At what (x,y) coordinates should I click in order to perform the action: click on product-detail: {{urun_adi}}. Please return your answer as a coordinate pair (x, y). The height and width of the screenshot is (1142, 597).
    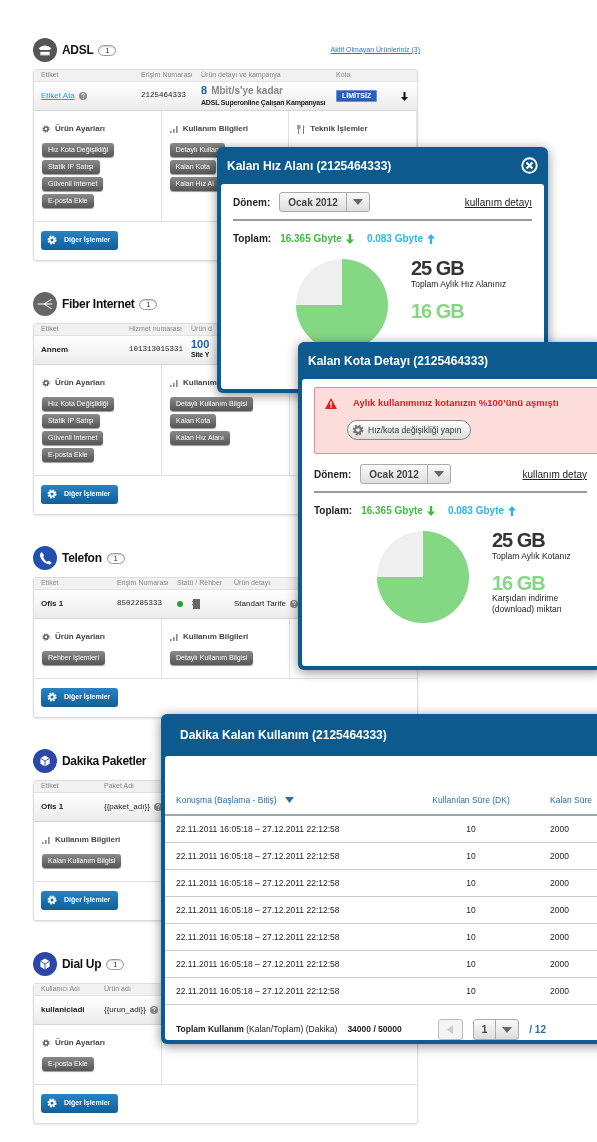
    Looking at the image, I should click on (125, 1010).